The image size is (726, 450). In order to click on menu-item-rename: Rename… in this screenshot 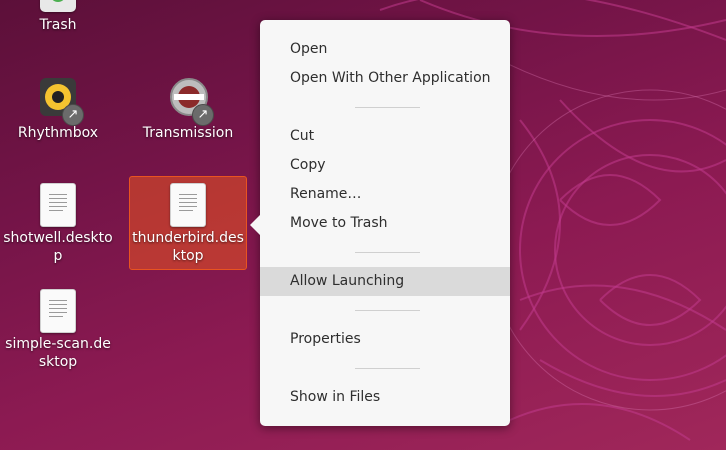, I will do `click(385, 194)`.